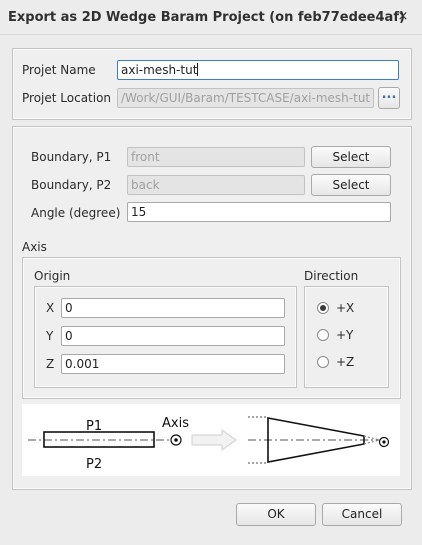  I want to click on origin-x-input: 0, so click(173, 308).